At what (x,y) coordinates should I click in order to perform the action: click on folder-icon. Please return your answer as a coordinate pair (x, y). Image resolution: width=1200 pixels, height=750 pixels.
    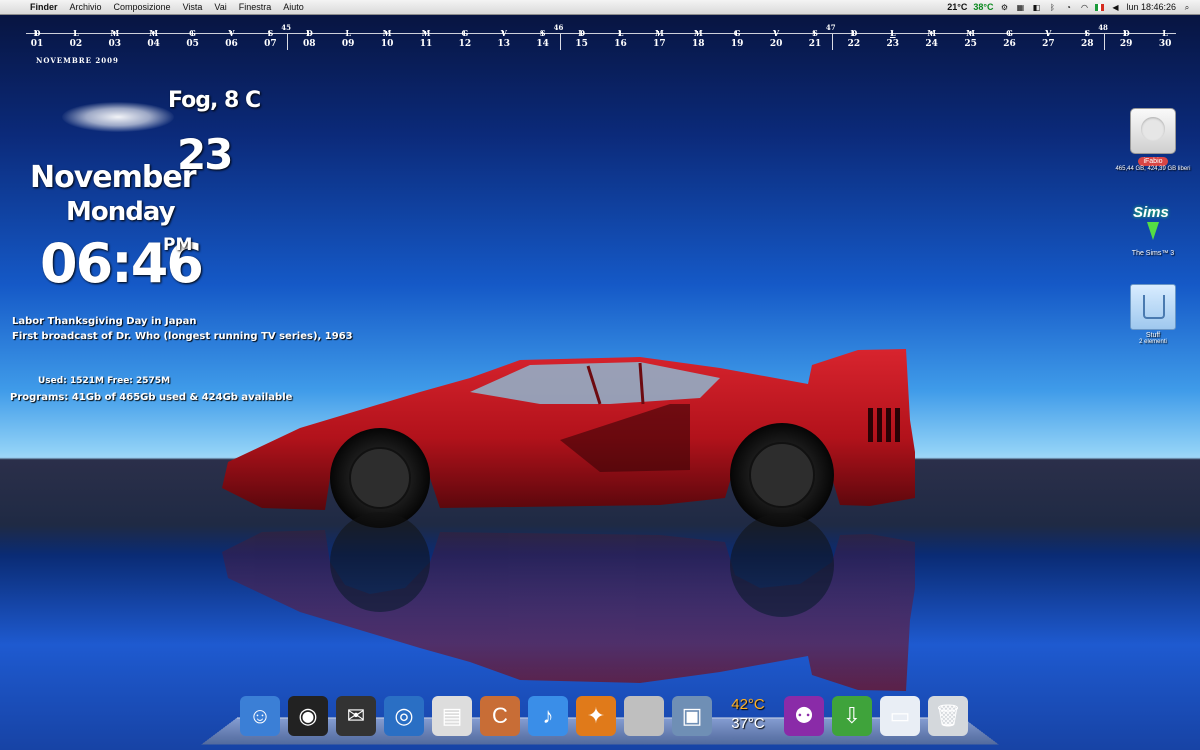
    Looking at the image, I should click on (1153, 307).